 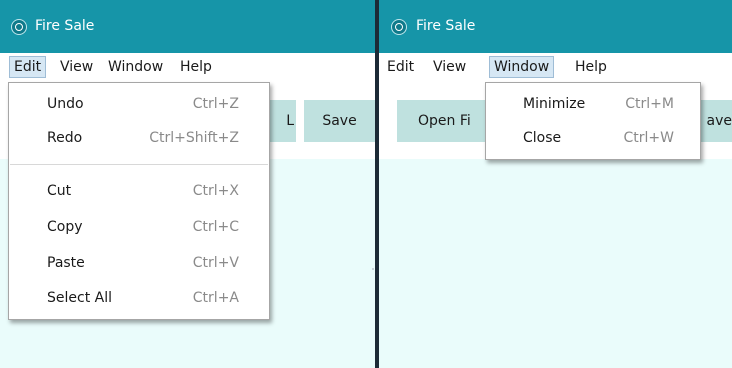 I want to click on menu-item-shortcut: Ctrl+M, so click(x=649, y=104).